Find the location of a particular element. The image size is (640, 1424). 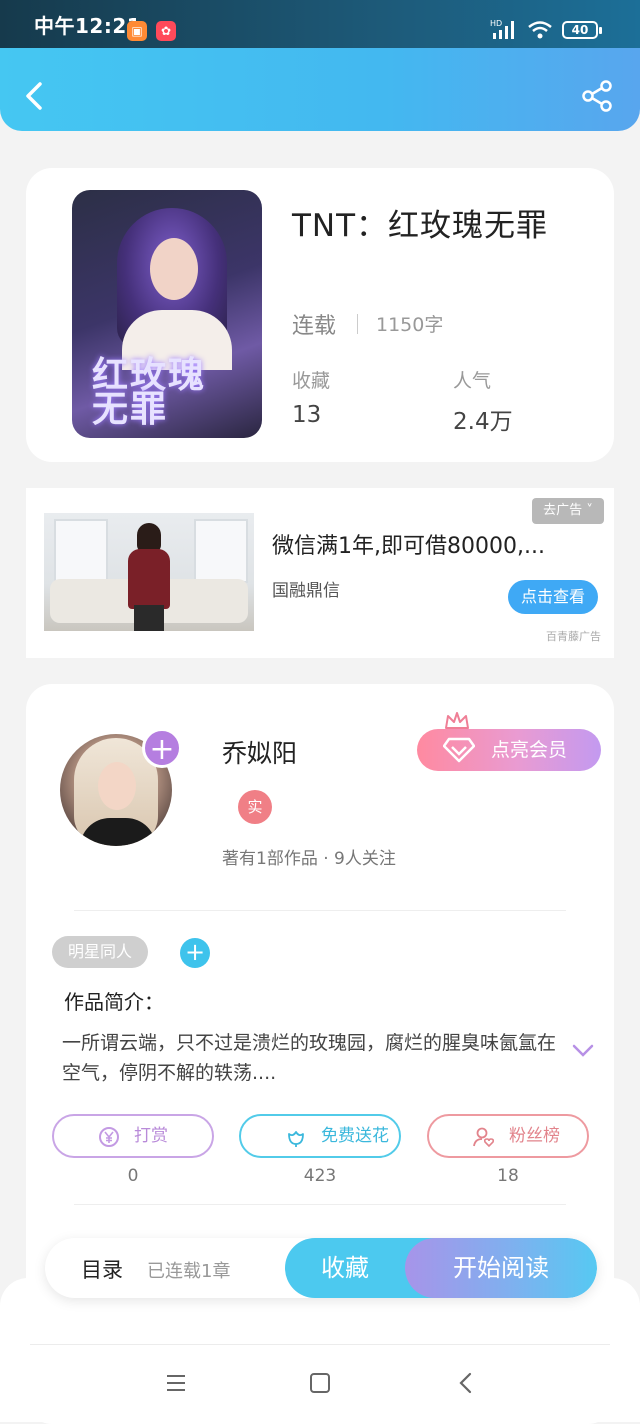

start-reading-button: 开始阅读 is located at coordinates (501, 1268).